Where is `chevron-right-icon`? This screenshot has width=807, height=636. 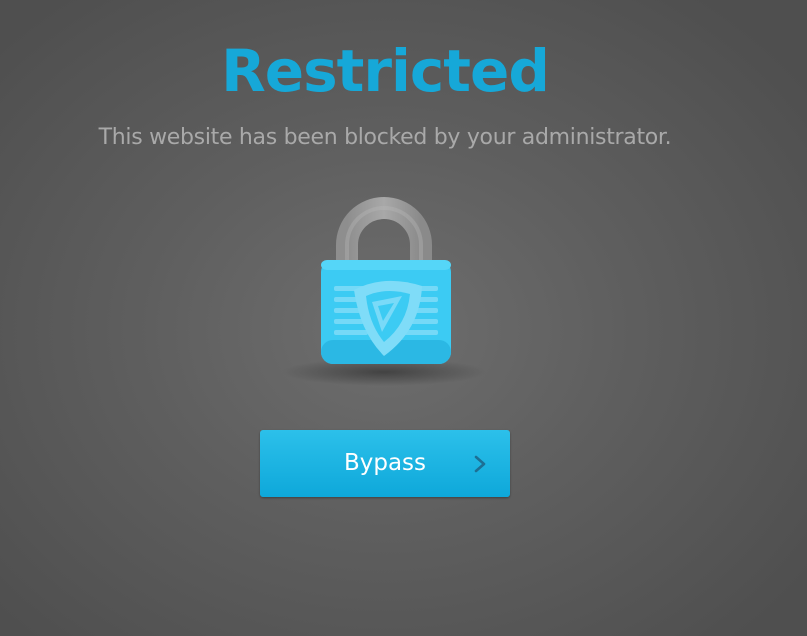
chevron-right-icon is located at coordinates (480, 464).